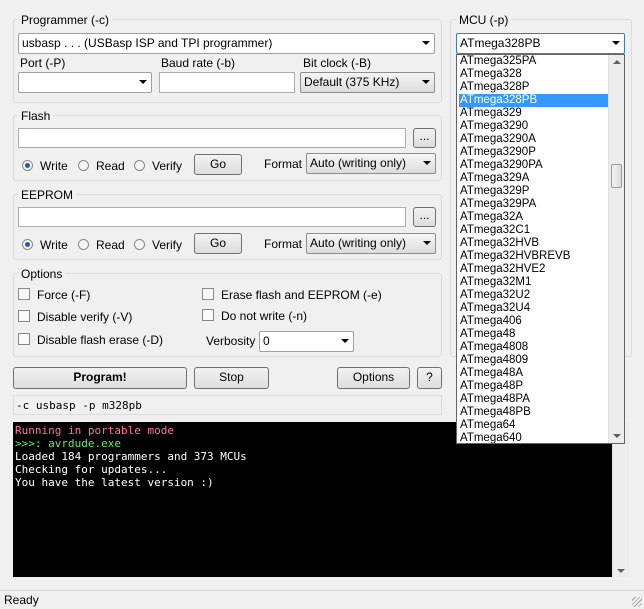 Image resolution: width=644 pixels, height=609 pixels. I want to click on flash-write-radio, so click(27, 165).